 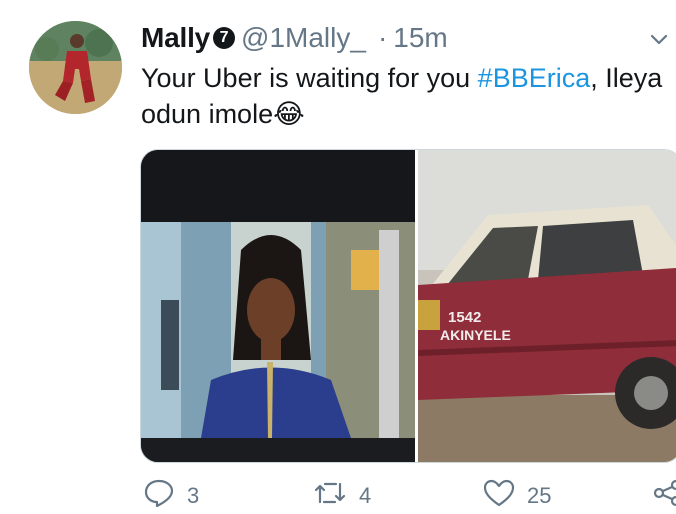 I want to click on reply-count: 3, so click(x=193, y=495).